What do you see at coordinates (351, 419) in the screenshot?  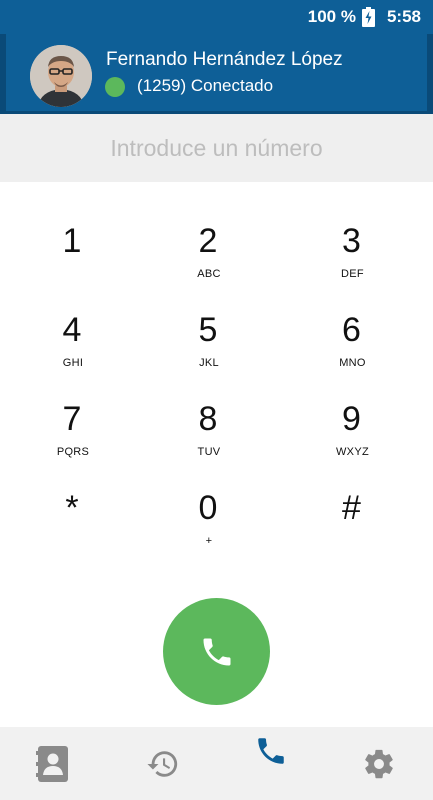 I see `key-digit: 9` at bounding box center [351, 419].